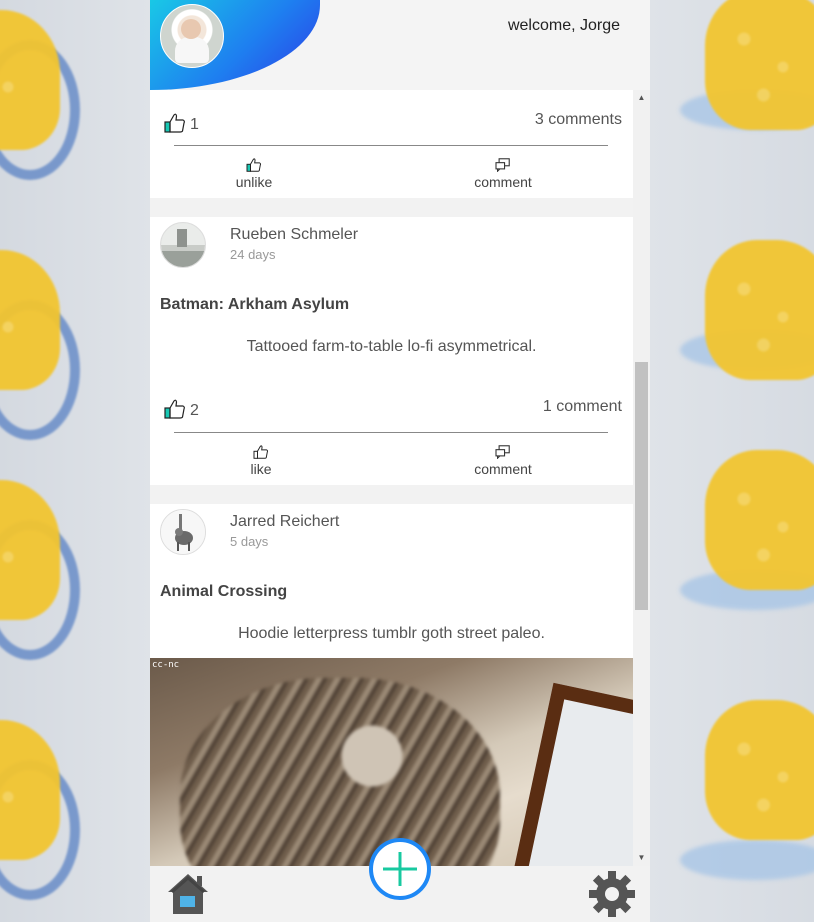 The width and height of the screenshot is (814, 922). What do you see at coordinates (224, 591) in the screenshot?
I see `post-title: Animal Crossing` at bounding box center [224, 591].